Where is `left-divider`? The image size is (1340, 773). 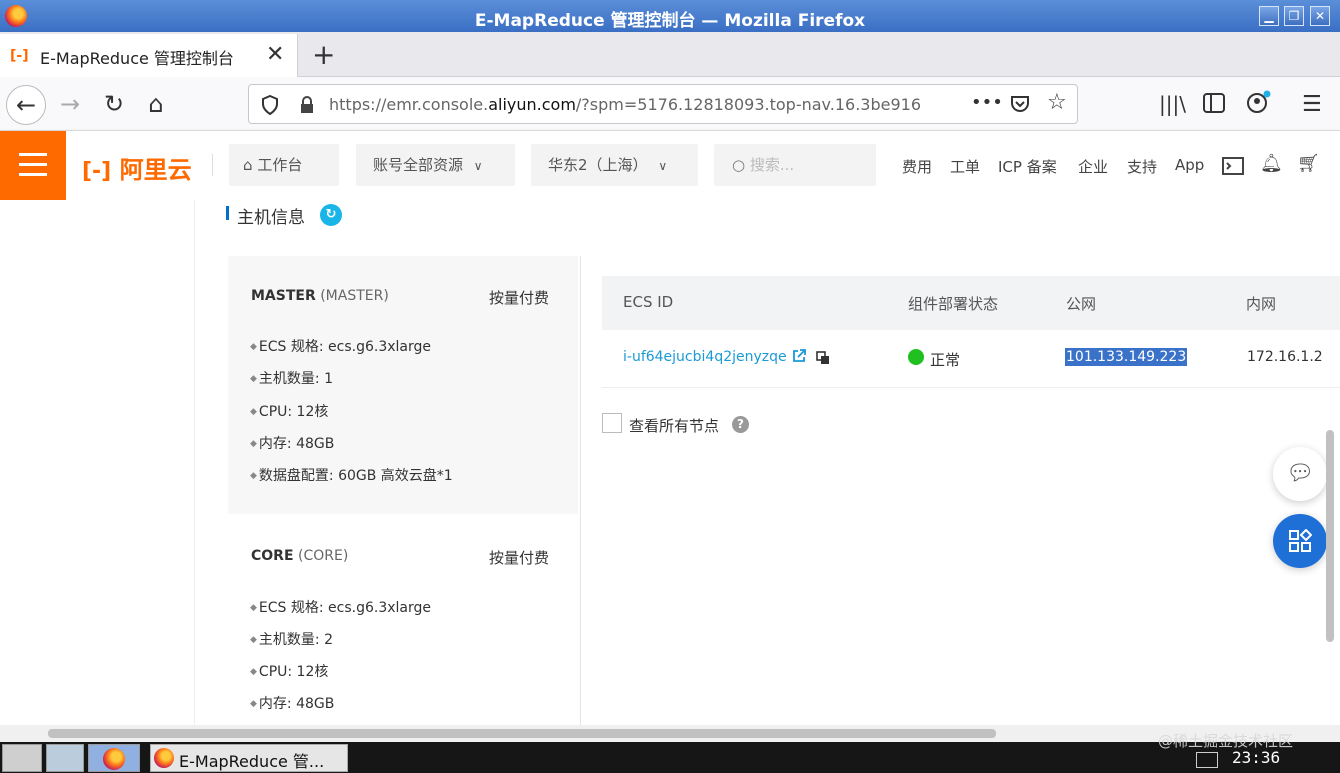 left-divider is located at coordinates (194, 462).